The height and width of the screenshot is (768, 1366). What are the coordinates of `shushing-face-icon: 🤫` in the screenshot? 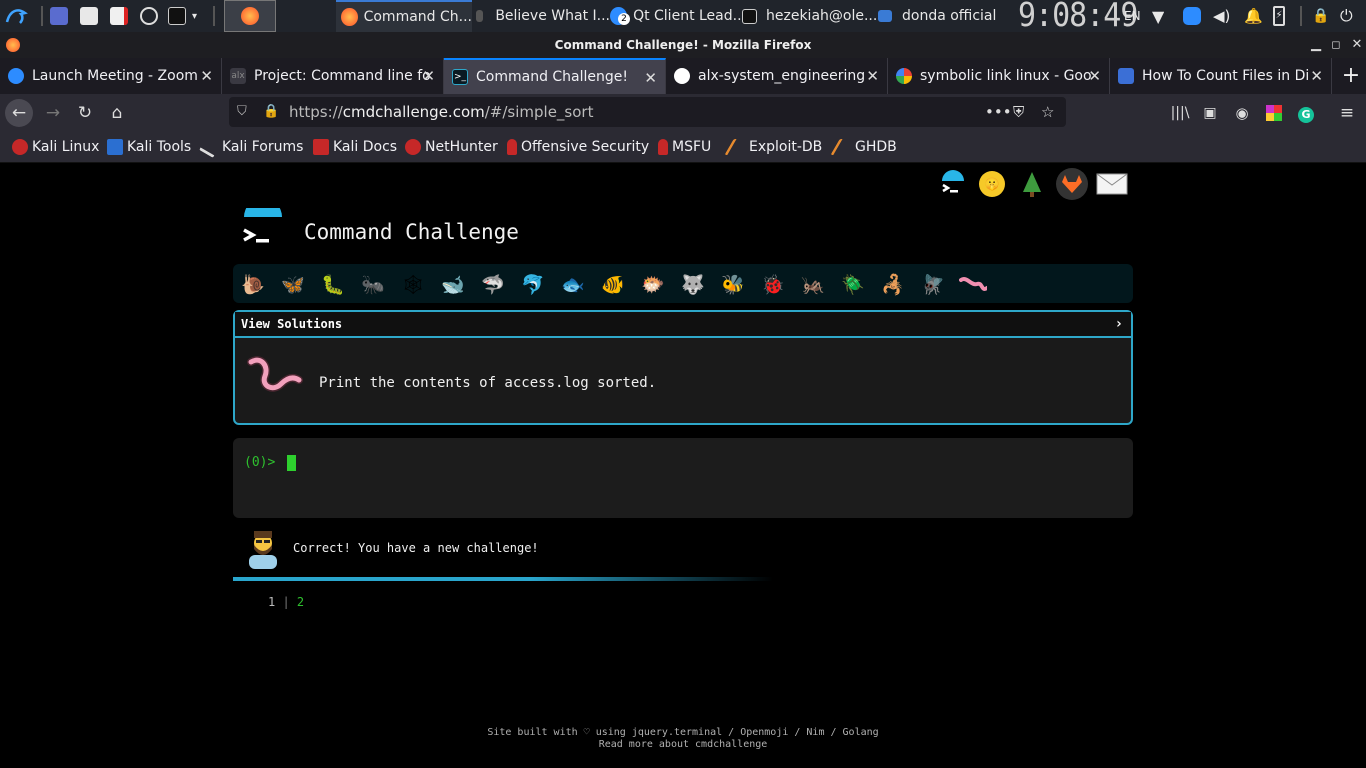 It's located at (992, 184).